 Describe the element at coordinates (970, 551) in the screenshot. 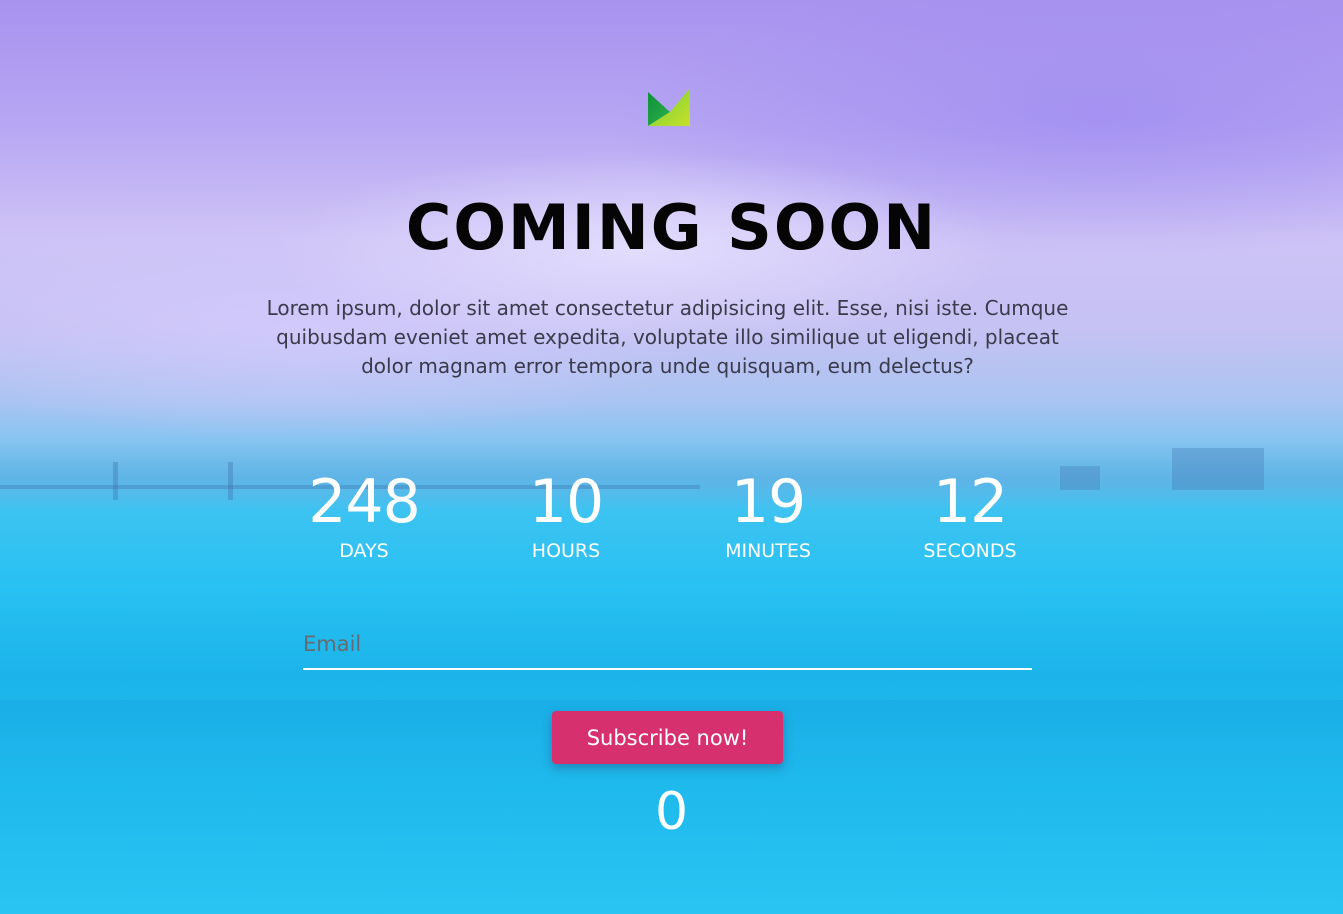

I see `countdown-seconds-label: SECONDS` at that location.